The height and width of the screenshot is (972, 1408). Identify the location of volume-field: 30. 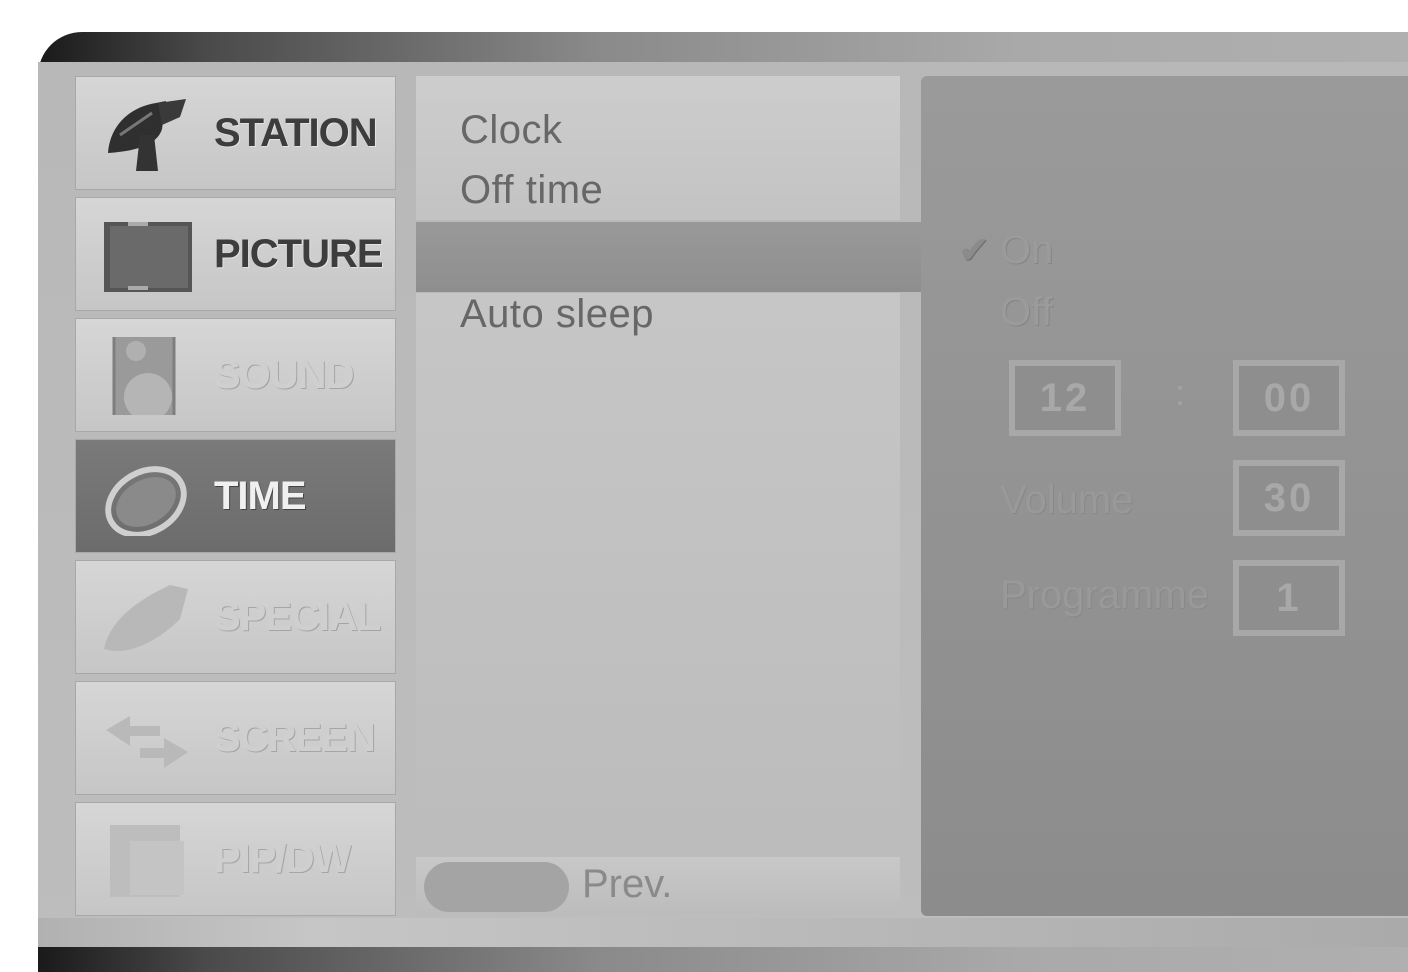
(1289, 498).